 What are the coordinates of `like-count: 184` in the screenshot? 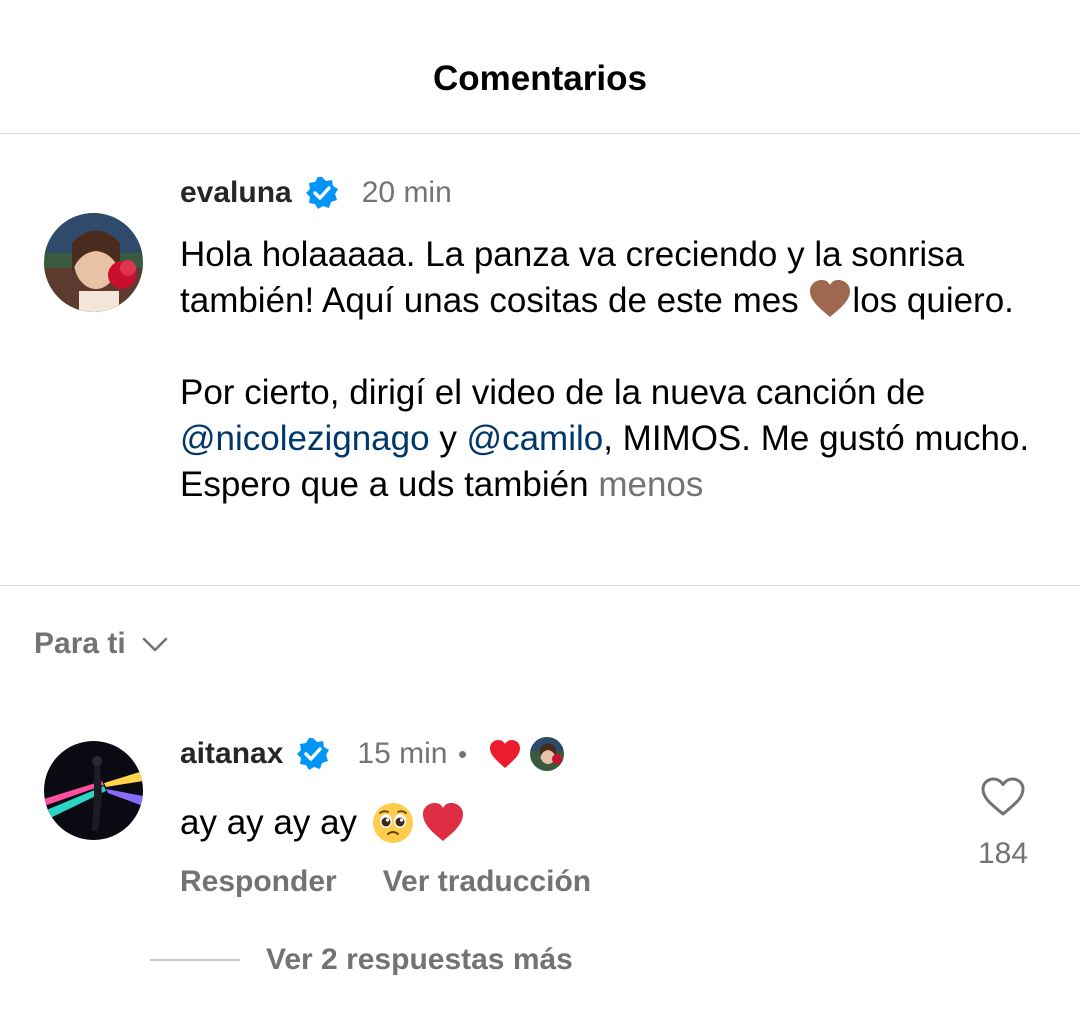 It's located at (1003, 853).